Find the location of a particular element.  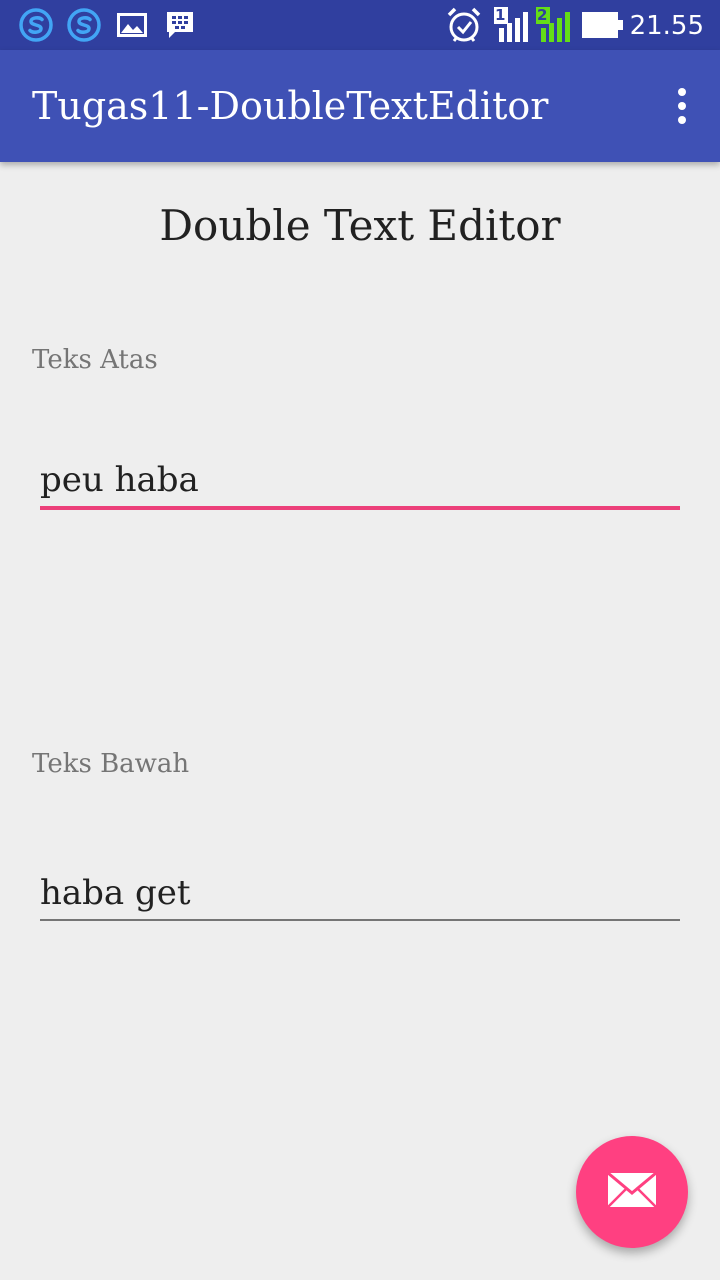

gallery-icon is located at coordinates (132, 25).